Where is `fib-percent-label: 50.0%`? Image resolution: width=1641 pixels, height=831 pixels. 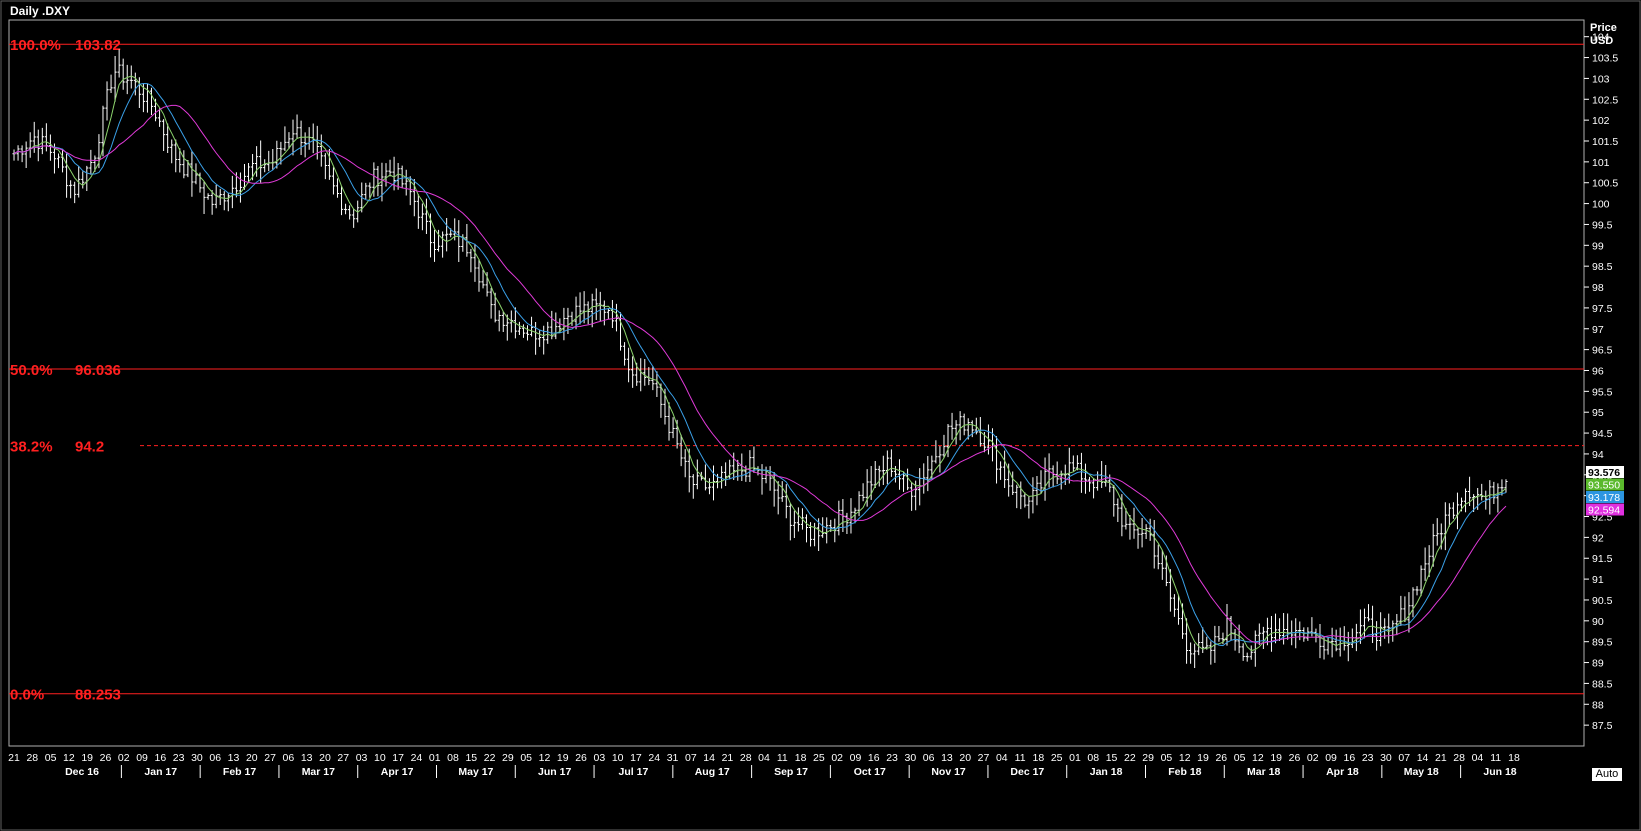
fib-percent-label: 50.0% is located at coordinates (31, 370).